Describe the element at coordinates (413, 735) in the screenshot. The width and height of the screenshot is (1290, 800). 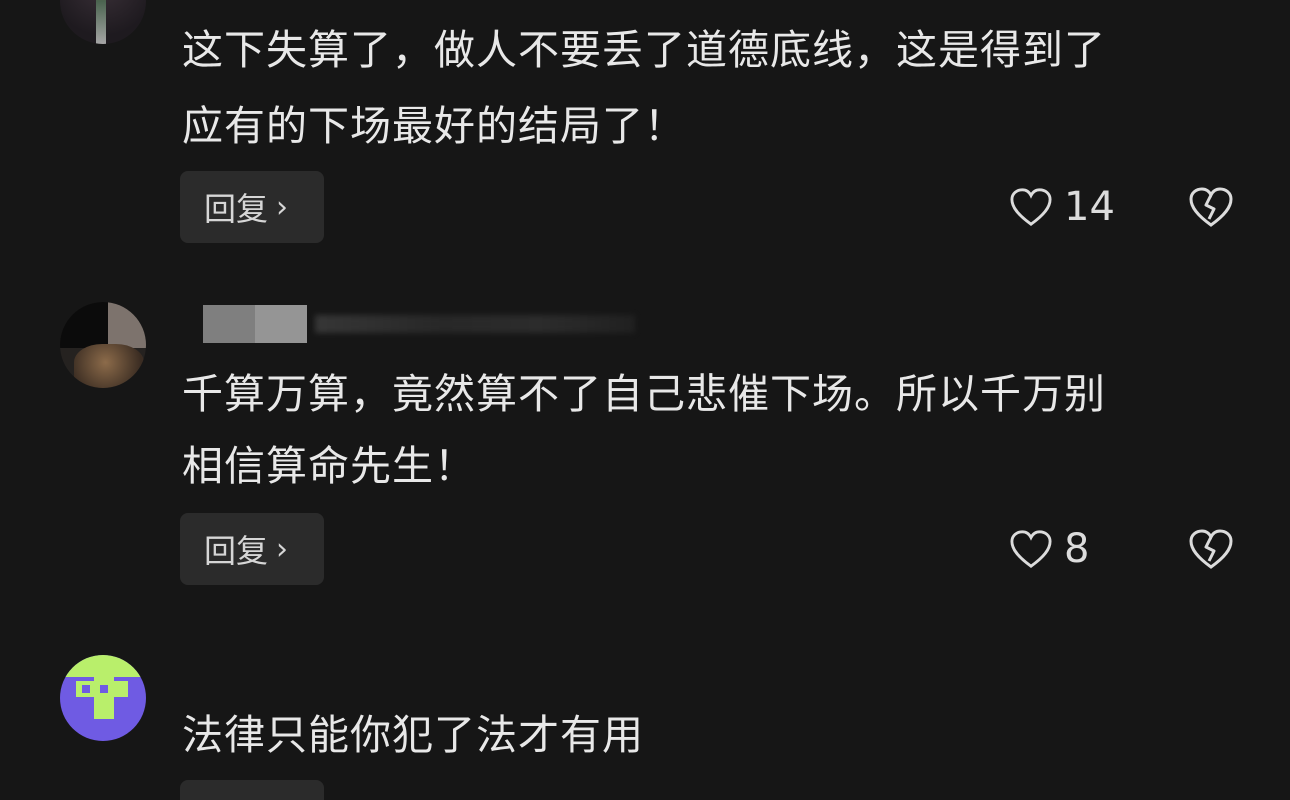
I see `comment-text-line: 法律只能你犯了法才有用` at that location.